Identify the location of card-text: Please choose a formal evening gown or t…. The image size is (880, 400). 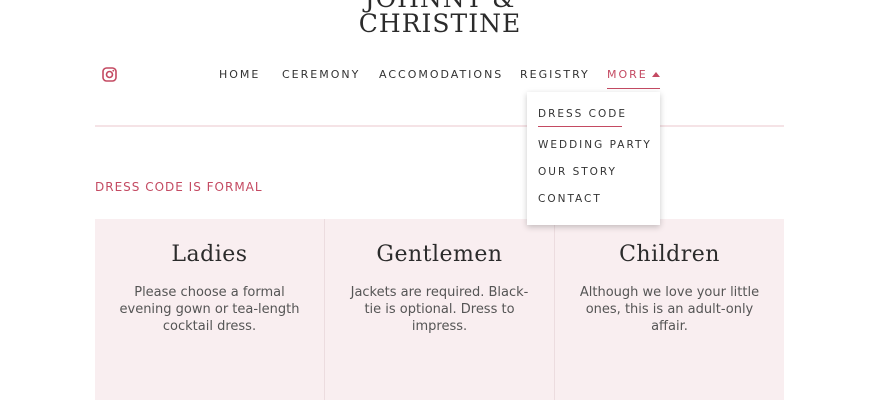
(209, 309).